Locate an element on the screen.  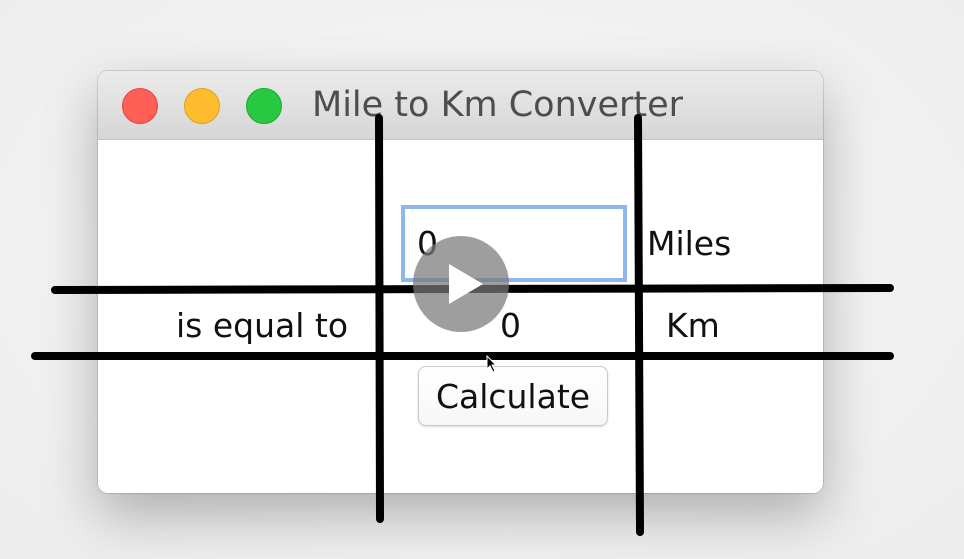
is-equal-to-label: is equal to is located at coordinates (262, 325).